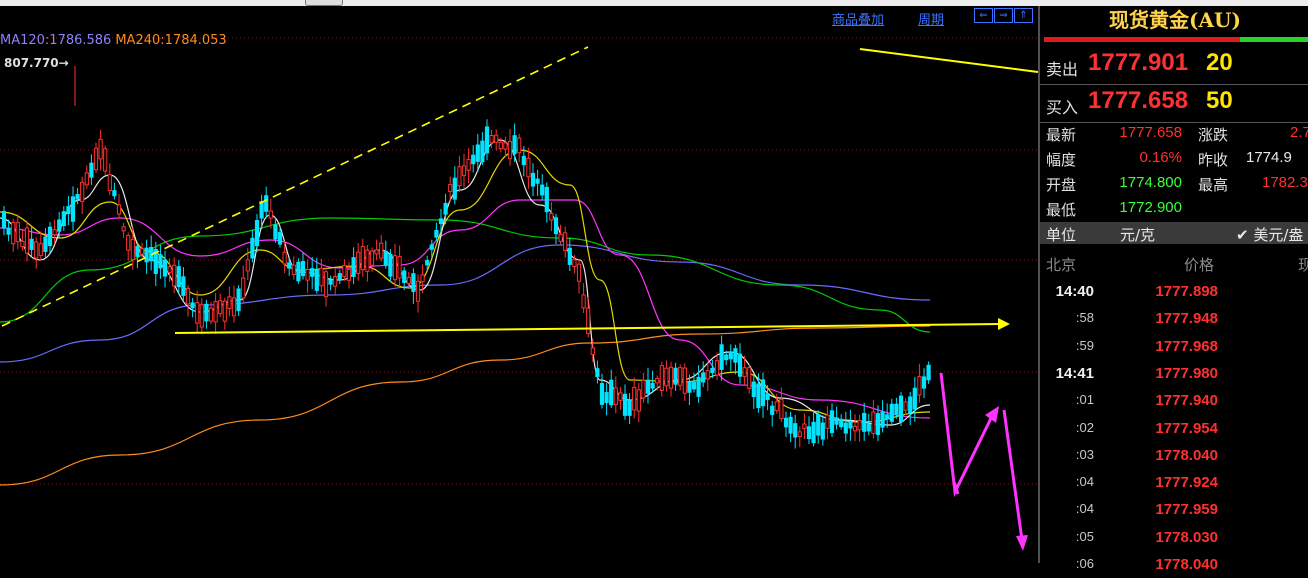  What do you see at coordinates (1013, 475) in the screenshot?
I see `forecast-arrow-down` at bounding box center [1013, 475].